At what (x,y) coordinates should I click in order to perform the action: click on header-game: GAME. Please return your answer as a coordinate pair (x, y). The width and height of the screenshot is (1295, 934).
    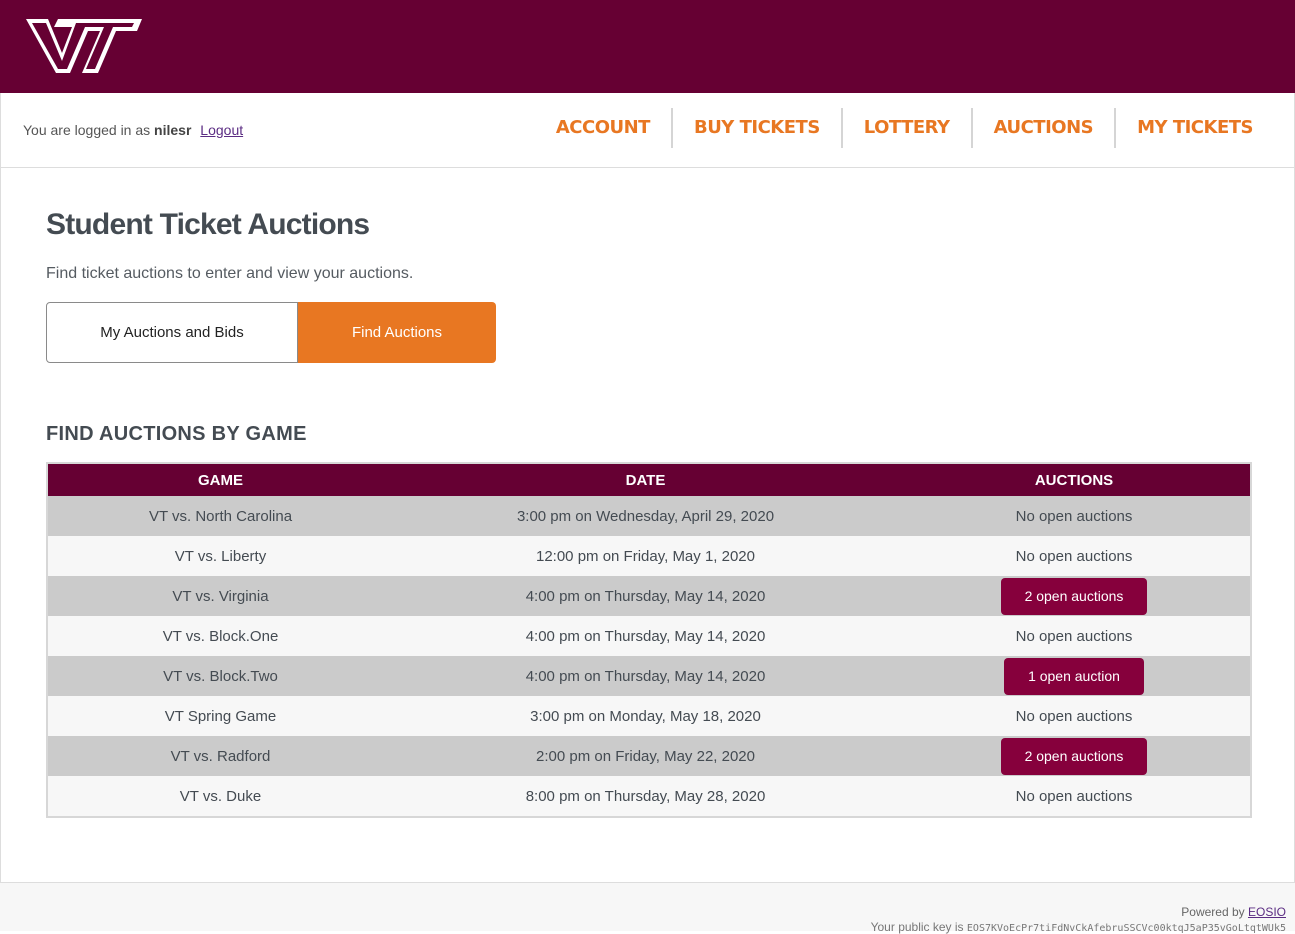
    Looking at the image, I should click on (220, 479).